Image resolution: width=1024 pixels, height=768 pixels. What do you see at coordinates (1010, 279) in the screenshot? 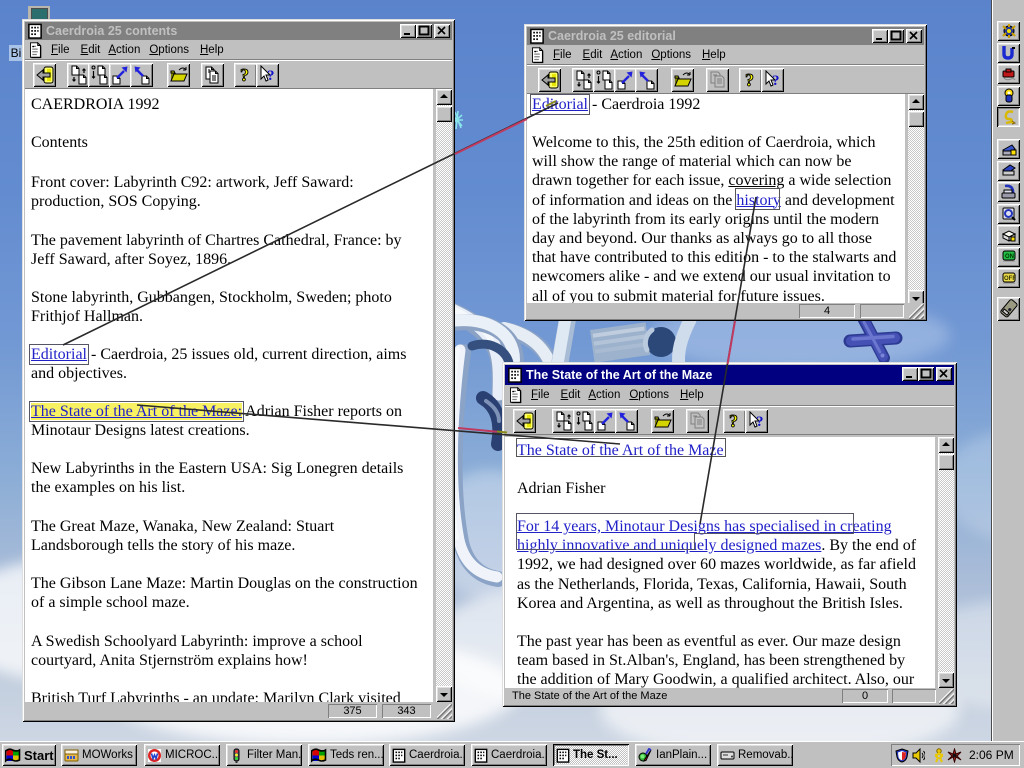
I see `svg-text: OFF` at bounding box center [1010, 279].